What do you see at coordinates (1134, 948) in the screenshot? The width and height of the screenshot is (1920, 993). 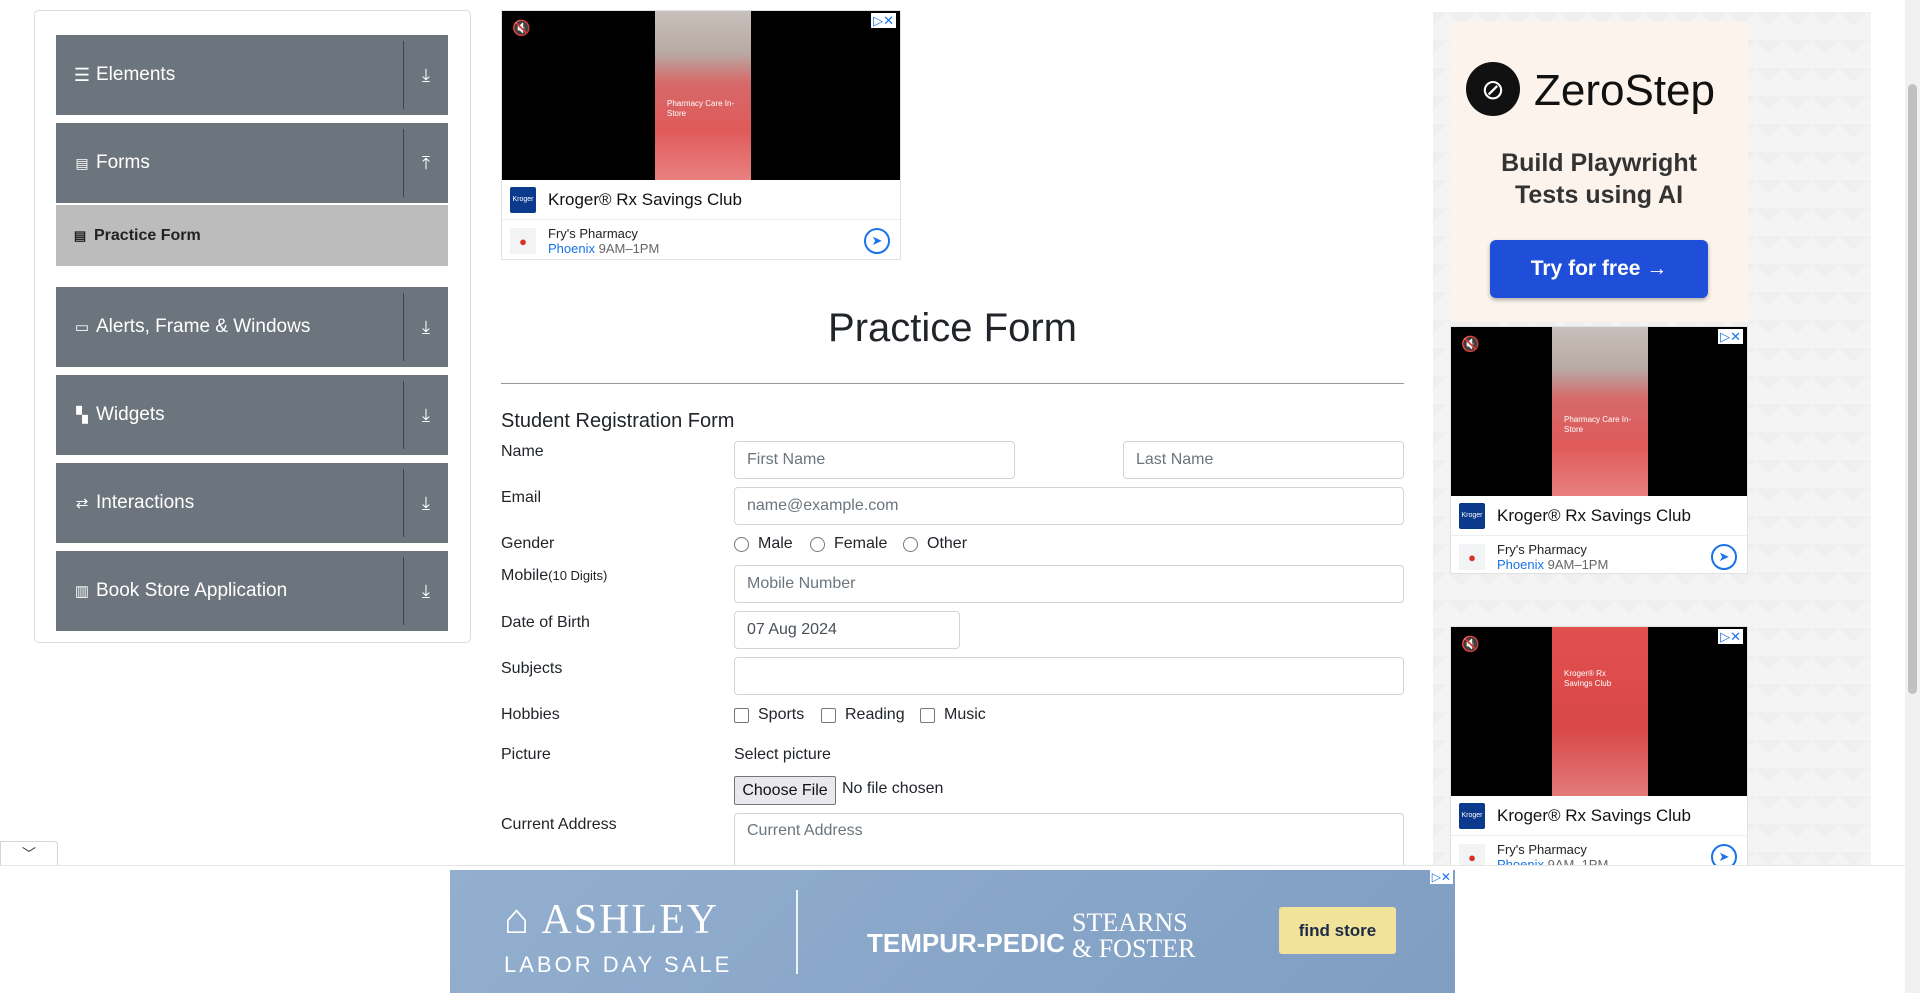 I see `foster-line: & FOSTER` at bounding box center [1134, 948].